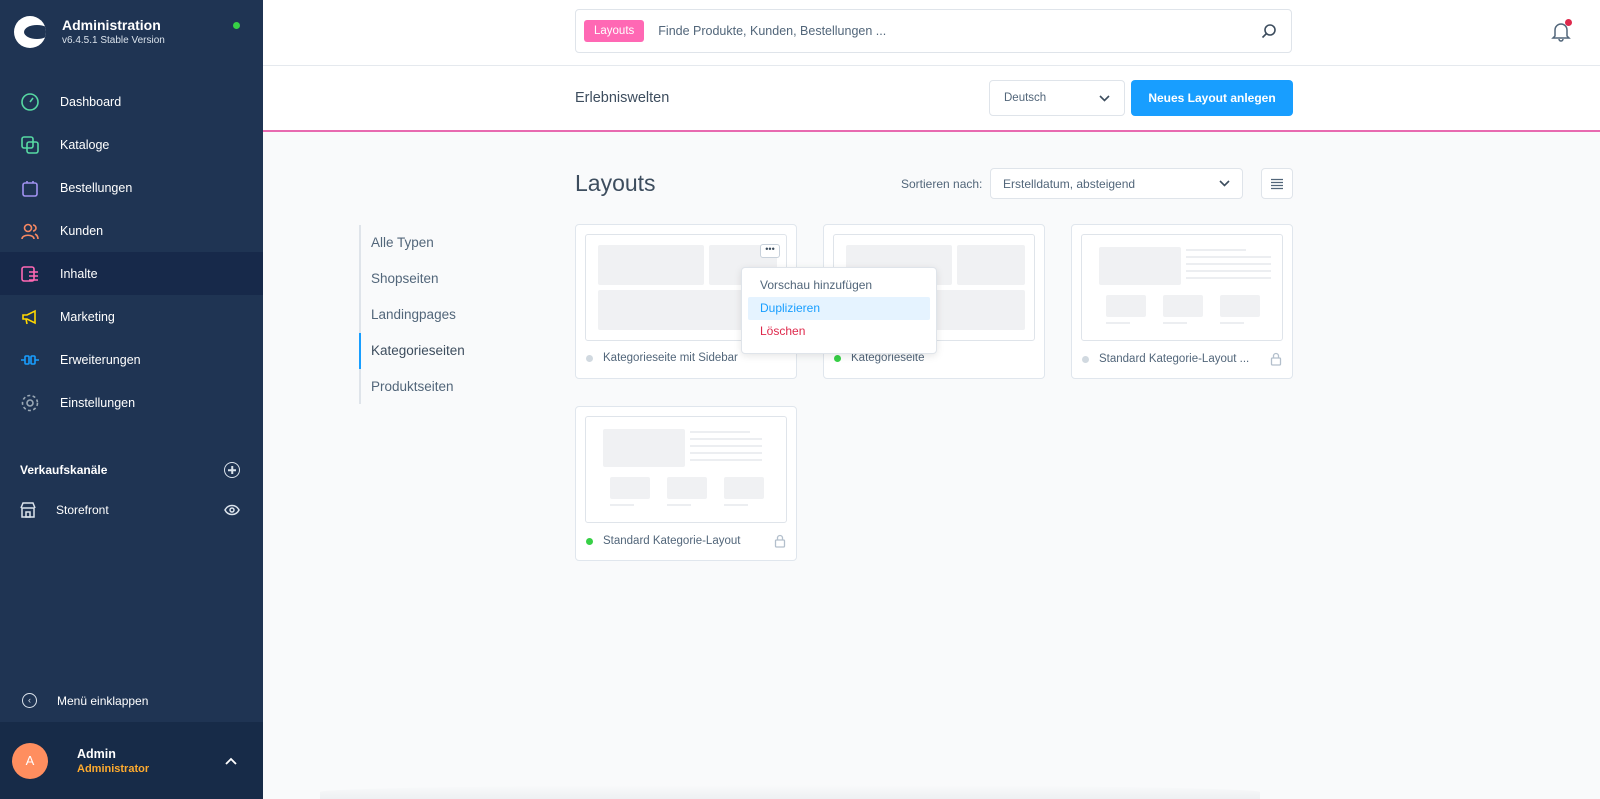 Image resolution: width=1600 pixels, height=799 pixels. I want to click on filter-shop-pages: Shopseiten, so click(412, 279).